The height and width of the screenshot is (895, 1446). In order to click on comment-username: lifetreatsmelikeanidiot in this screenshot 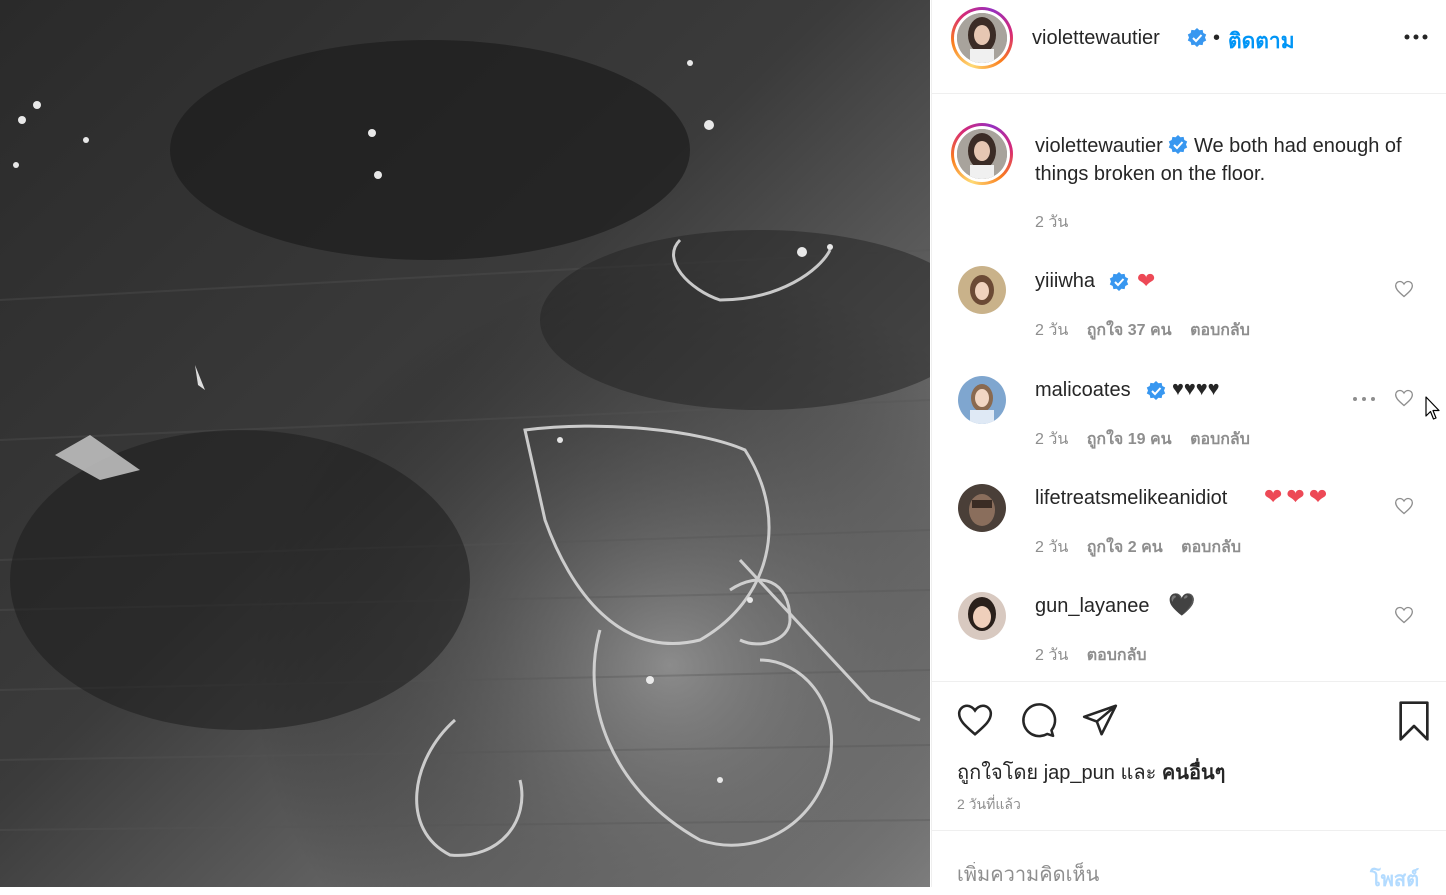, I will do `click(1131, 498)`.